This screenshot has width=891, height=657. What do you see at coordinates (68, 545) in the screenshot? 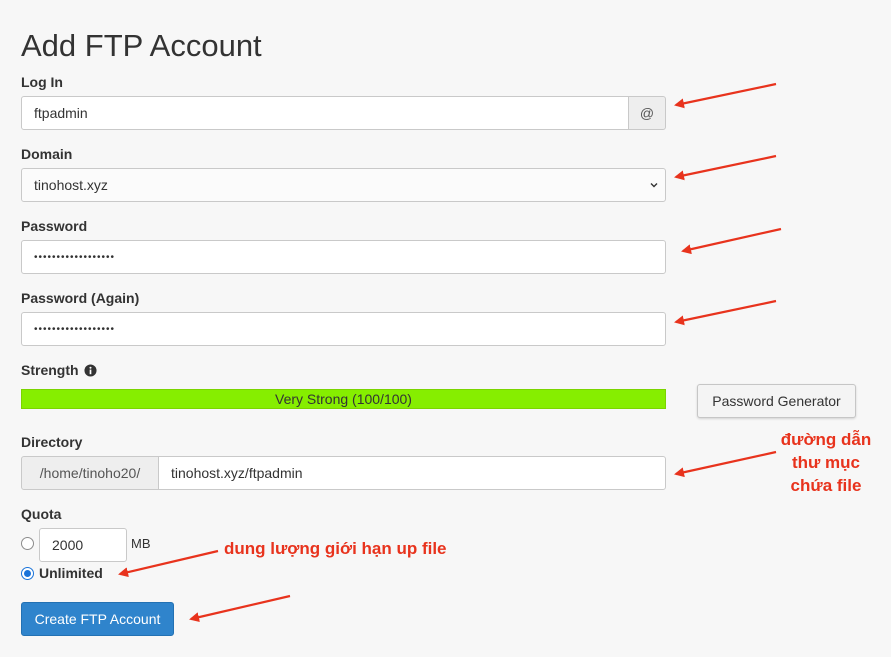
I see `quota-value: 2000` at bounding box center [68, 545].